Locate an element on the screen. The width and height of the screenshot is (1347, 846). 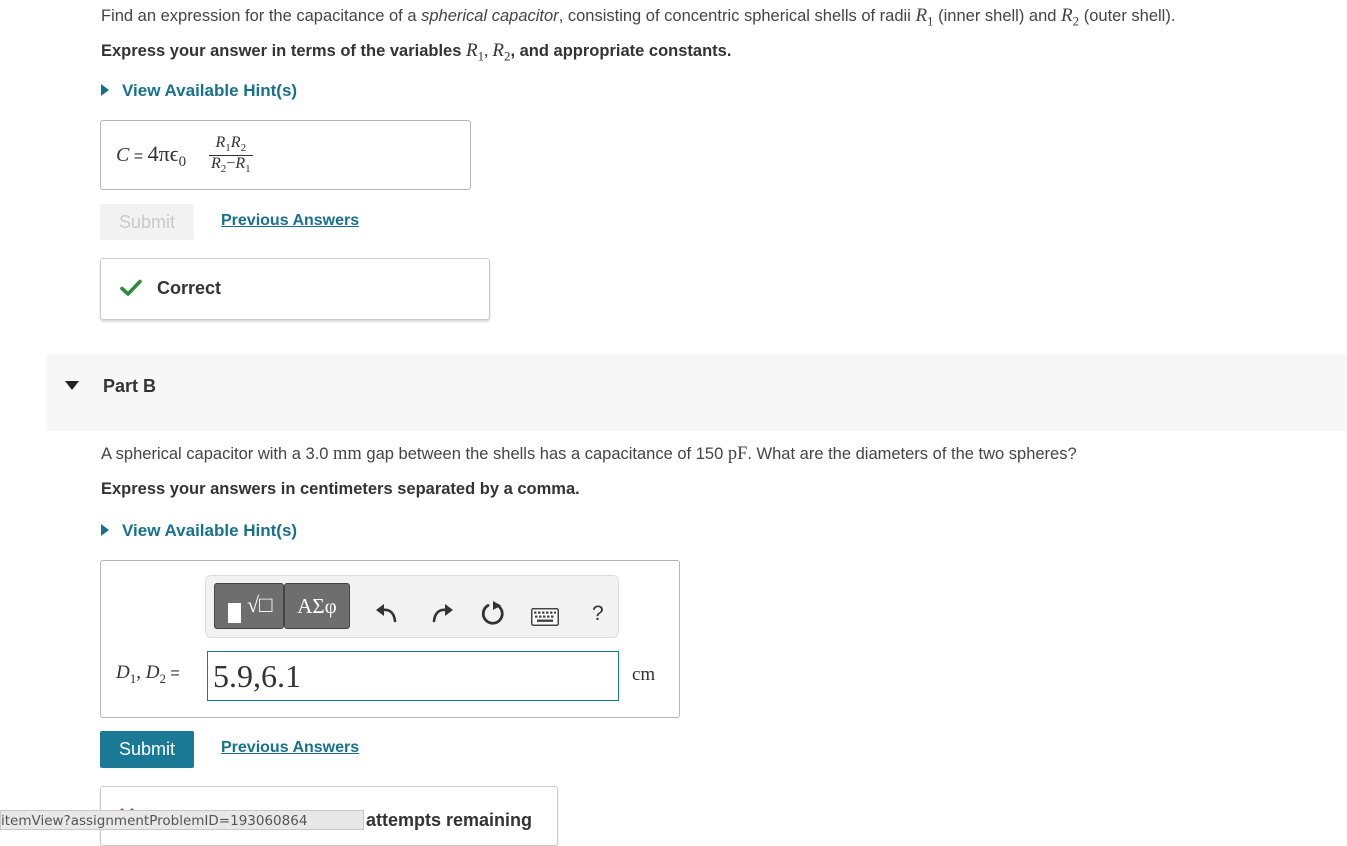
part-b-title: Part B is located at coordinates (130, 386).